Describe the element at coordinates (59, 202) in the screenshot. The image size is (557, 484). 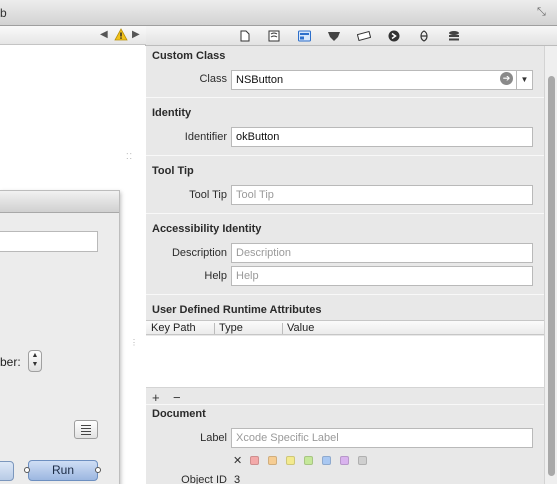
I see `dialog-titlebar` at that location.